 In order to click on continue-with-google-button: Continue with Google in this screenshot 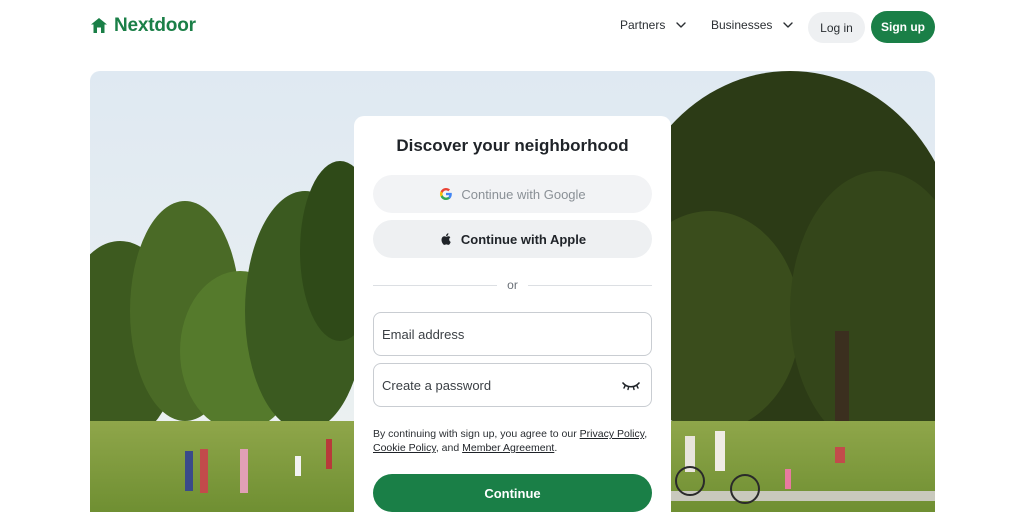, I will do `click(512, 194)`.